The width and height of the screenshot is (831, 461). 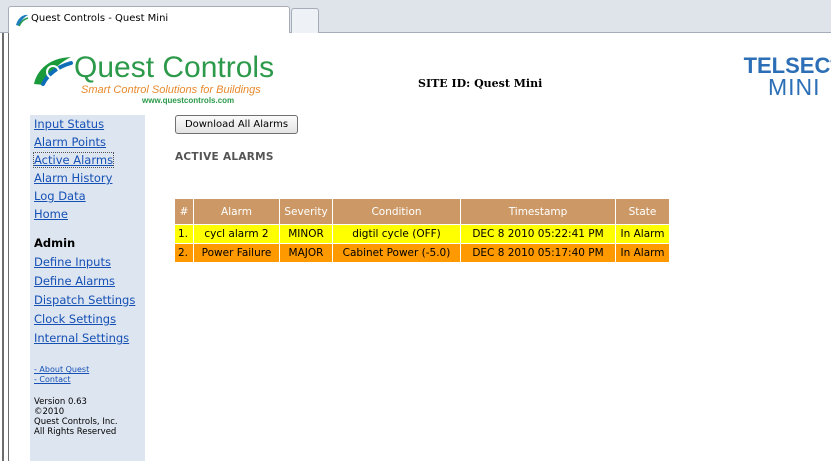 I want to click on sidebar-item-input-status: Input Status, so click(x=69, y=124).